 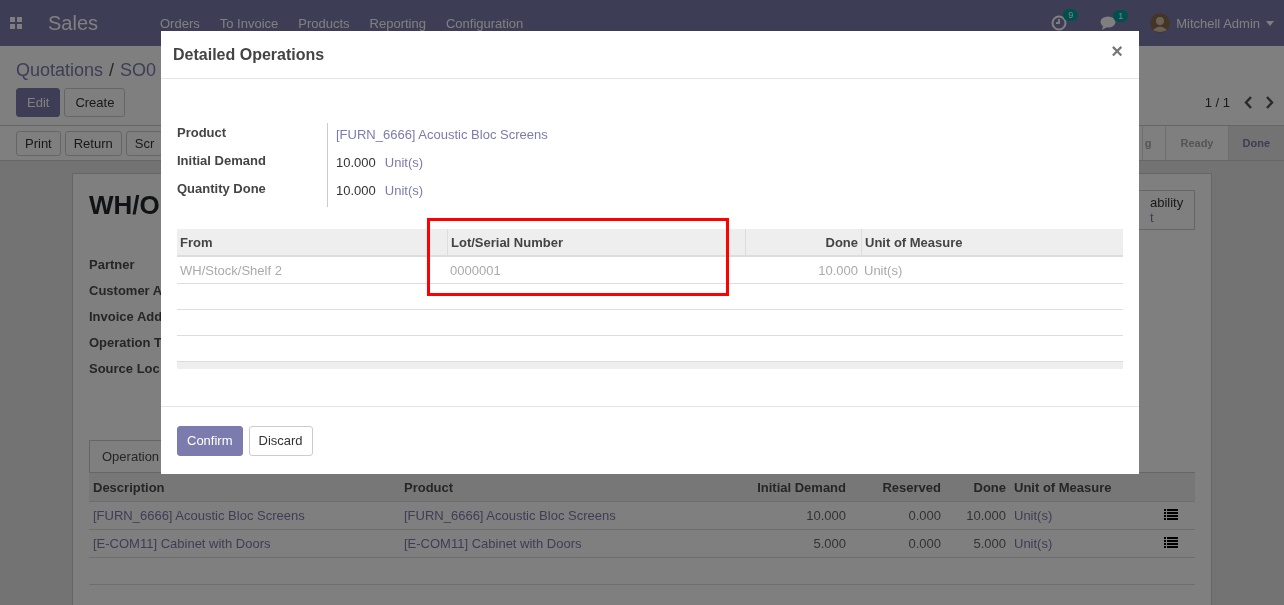 I want to click on column-header: Reserved, so click(x=911, y=487).